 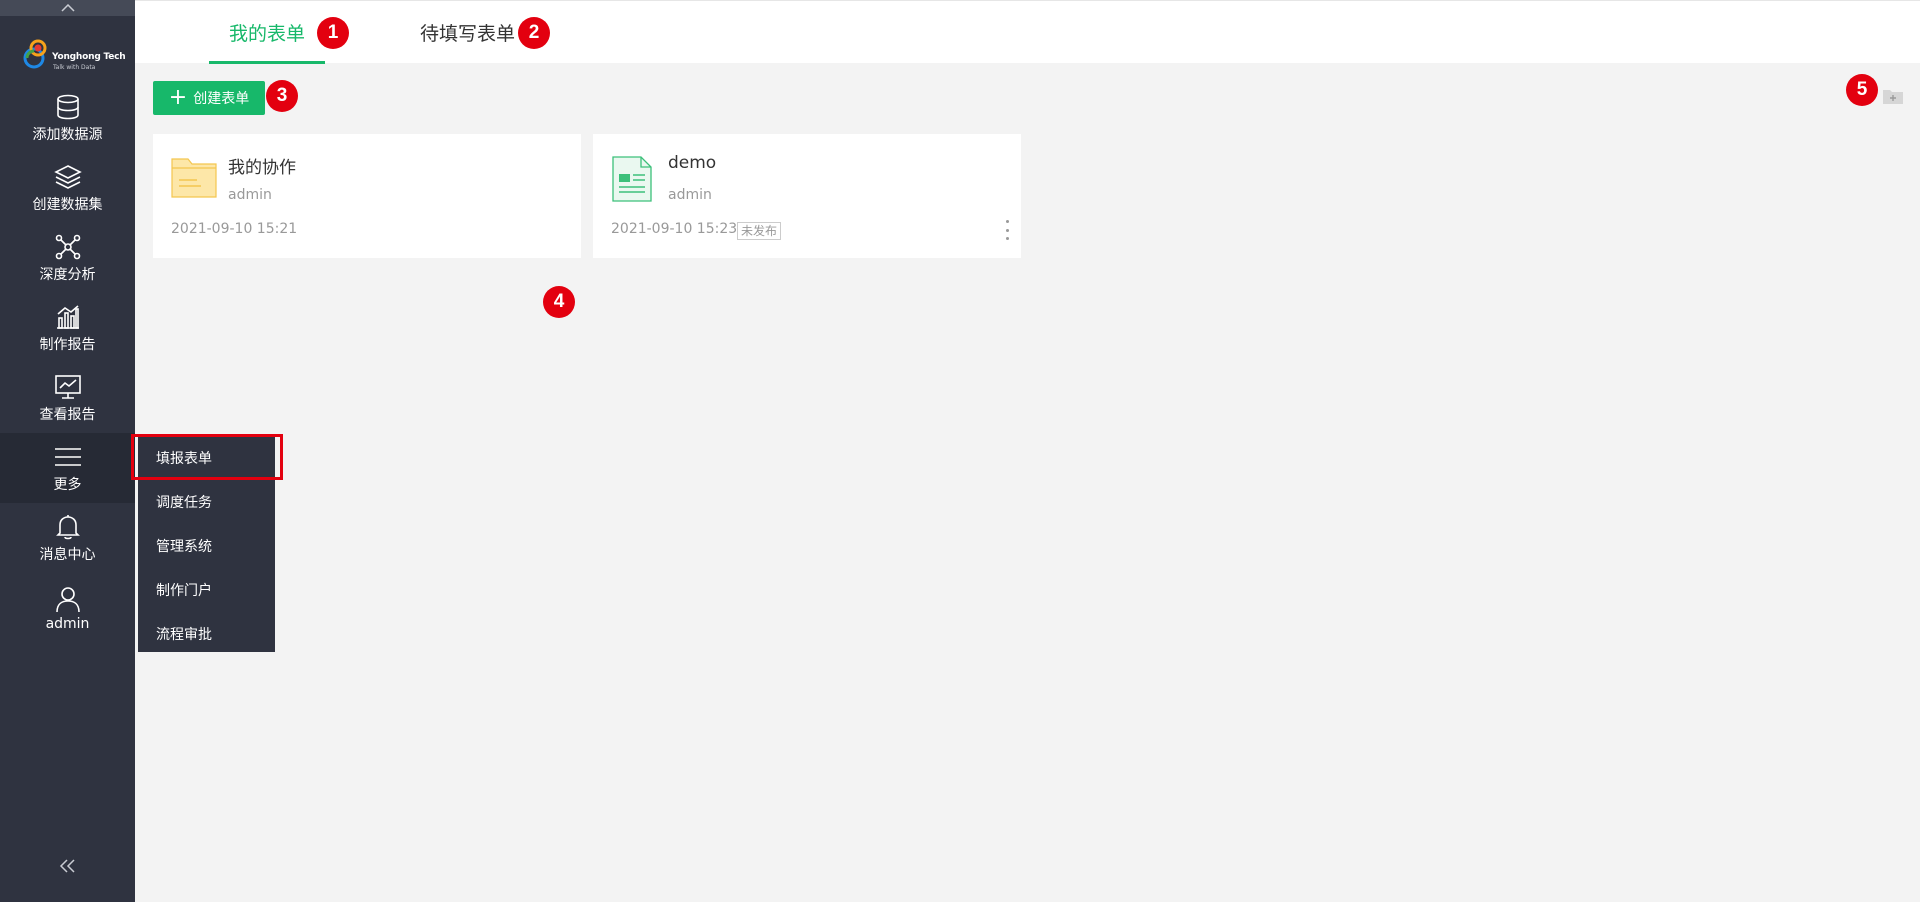 I want to click on menu-item-schedule-task: 调度任务, so click(x=206, y=503).